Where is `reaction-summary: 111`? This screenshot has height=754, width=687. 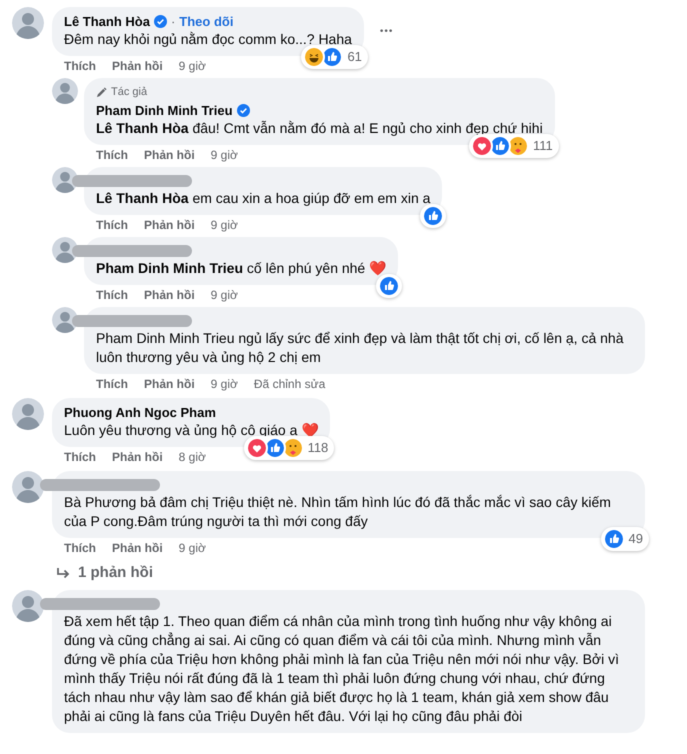 reaction-summary: 111 is located at coordinates (513, 146).